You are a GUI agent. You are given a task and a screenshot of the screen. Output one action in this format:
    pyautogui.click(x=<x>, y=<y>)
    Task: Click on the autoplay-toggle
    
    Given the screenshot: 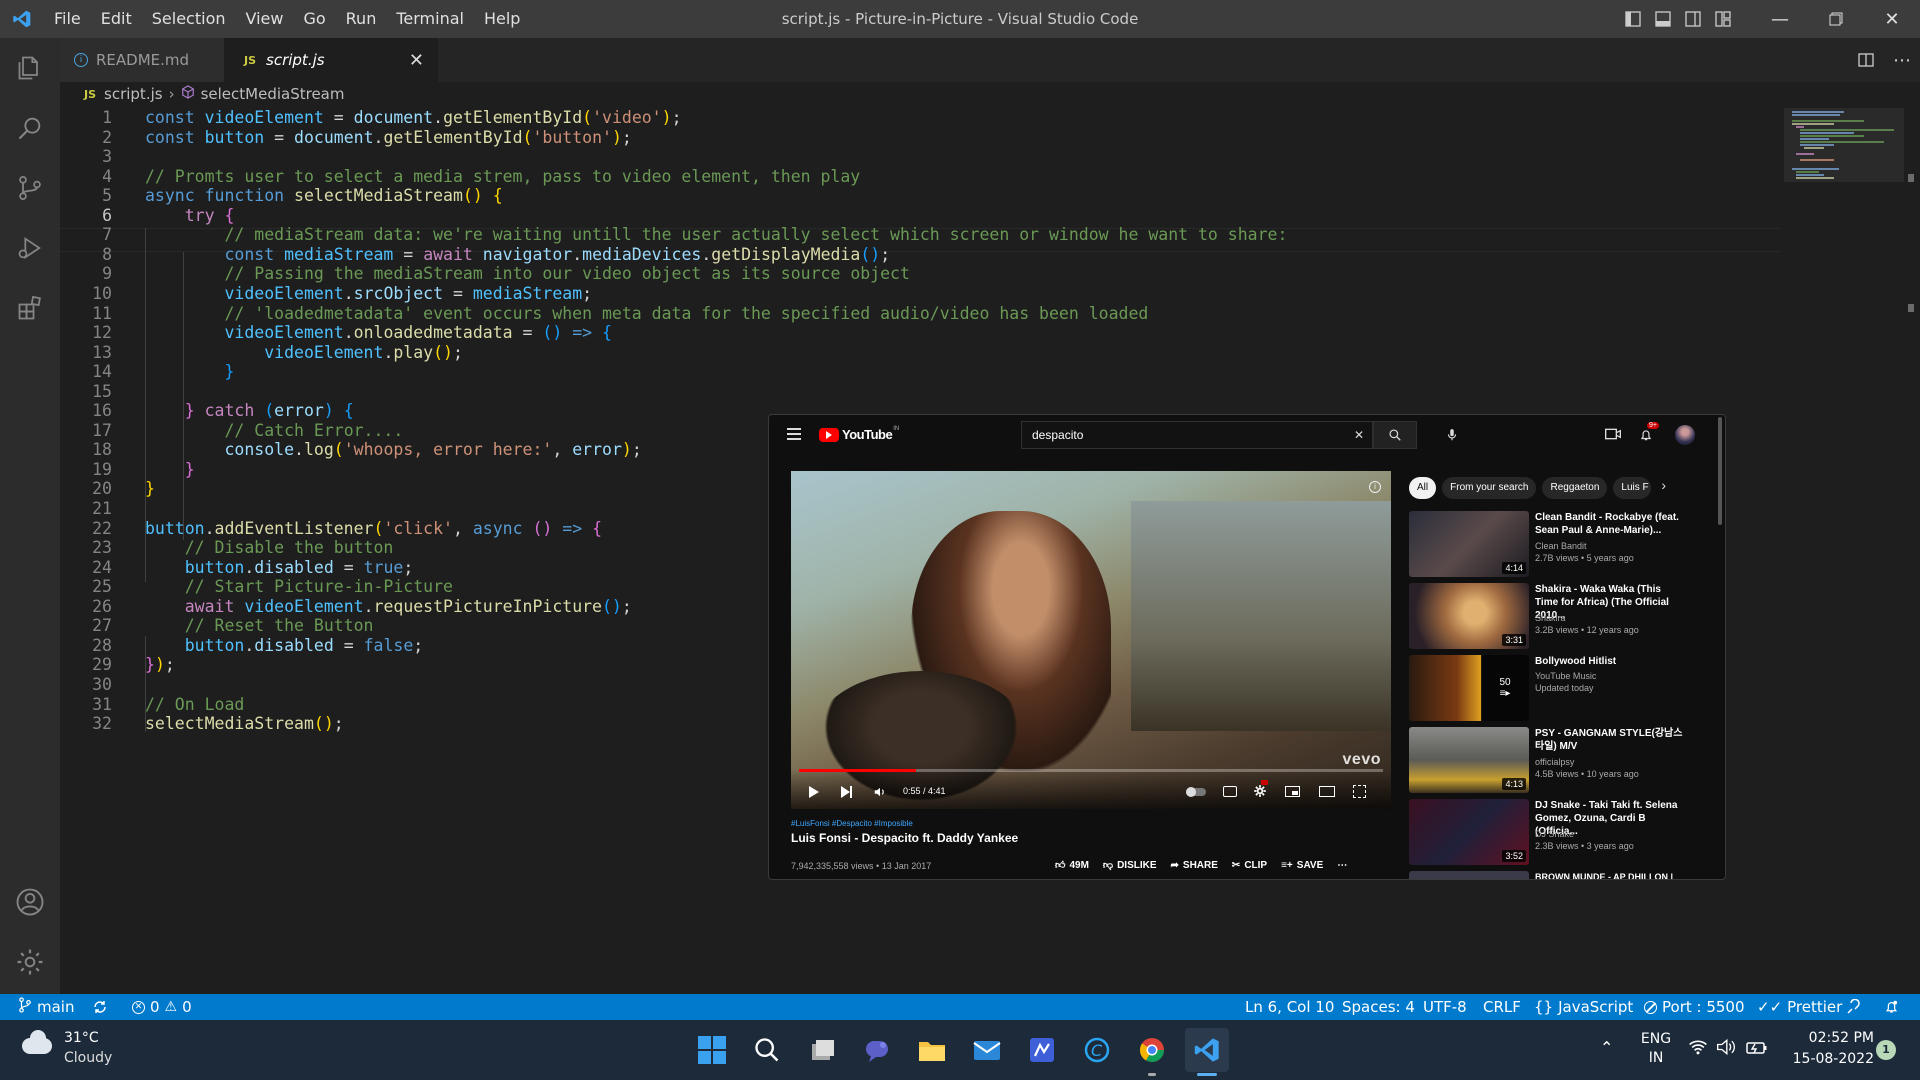 What is the action you would take?
    pyautogui.click(x=1196, y=792)
    